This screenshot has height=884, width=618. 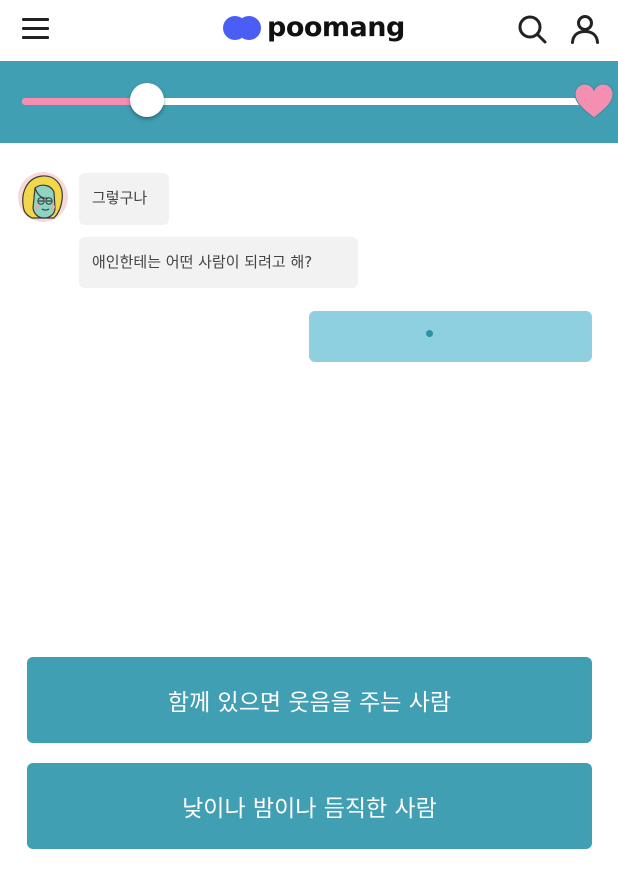 What do you see at coordinates (585, 29) in the screenshot?
I see `user-icon` at bounding box center [585, 29].